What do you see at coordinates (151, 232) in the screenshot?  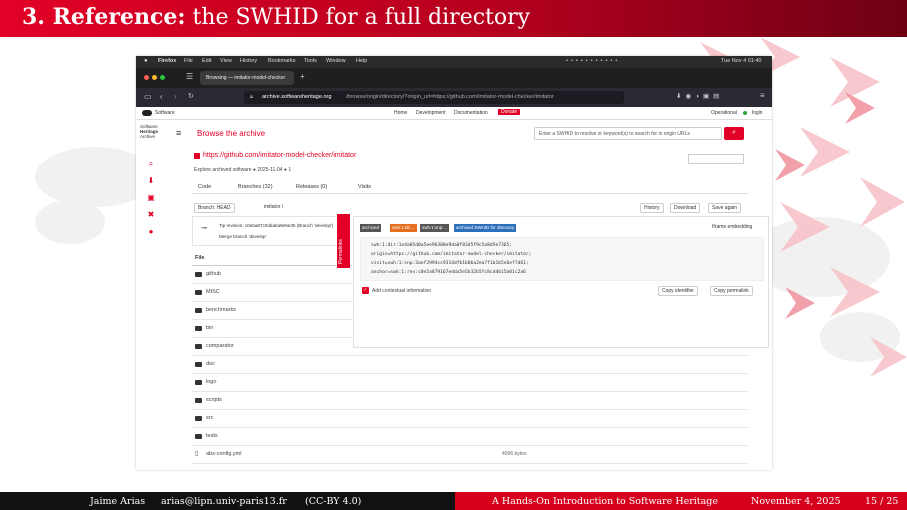 I see `help-icon: ●` at bounding box center [151, 232].